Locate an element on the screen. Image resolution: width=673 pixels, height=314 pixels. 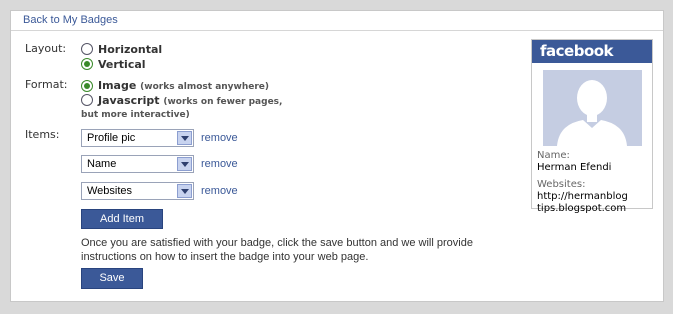
format-image-hint: (works almost anywhere) is located at coordinates (205, 87).